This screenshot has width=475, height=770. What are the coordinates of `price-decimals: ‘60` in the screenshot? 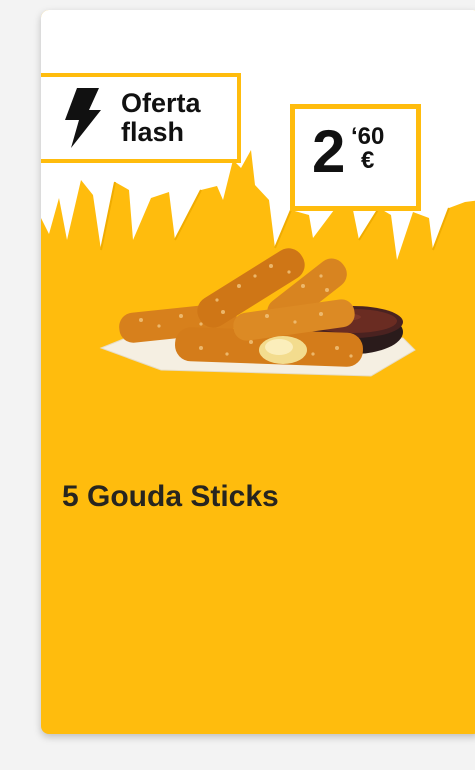 It's located at (368, 136).